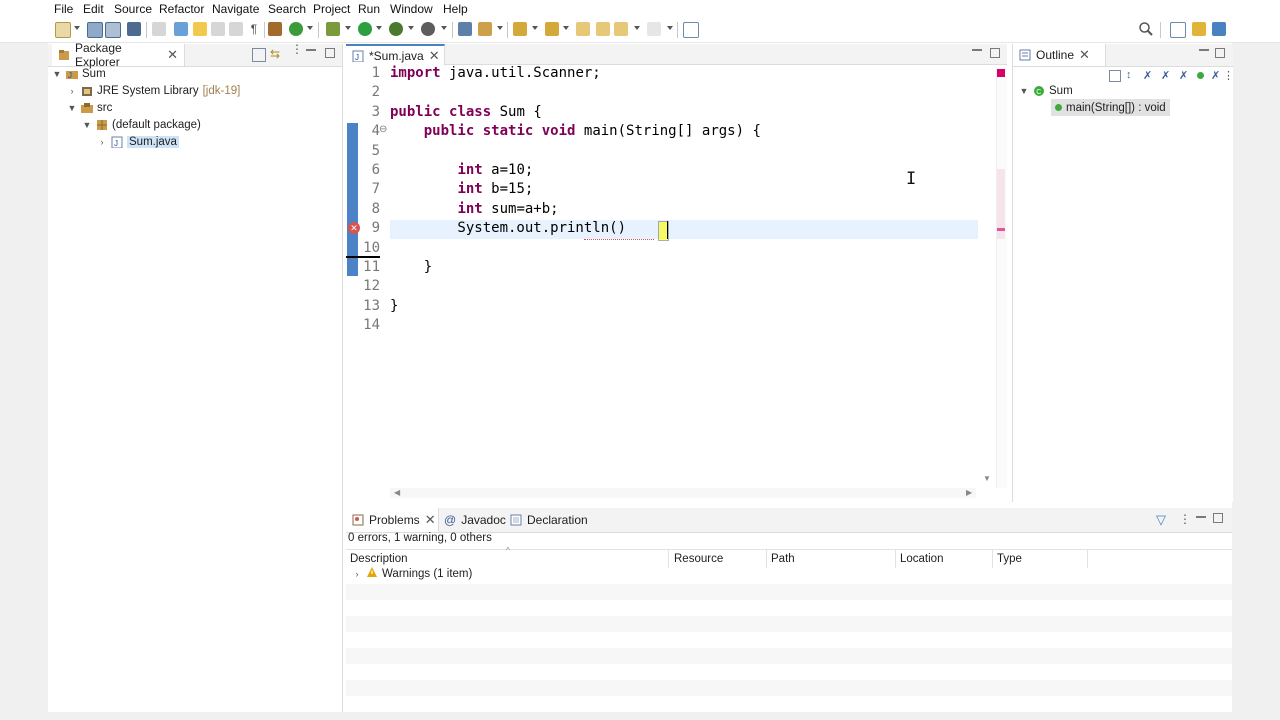 The height and width of the screenshot is (720, 1280). What do you see at coordinates (287, 9) in the screenshot?
I see `menu-search: Search` at bounding box center [287, 9].